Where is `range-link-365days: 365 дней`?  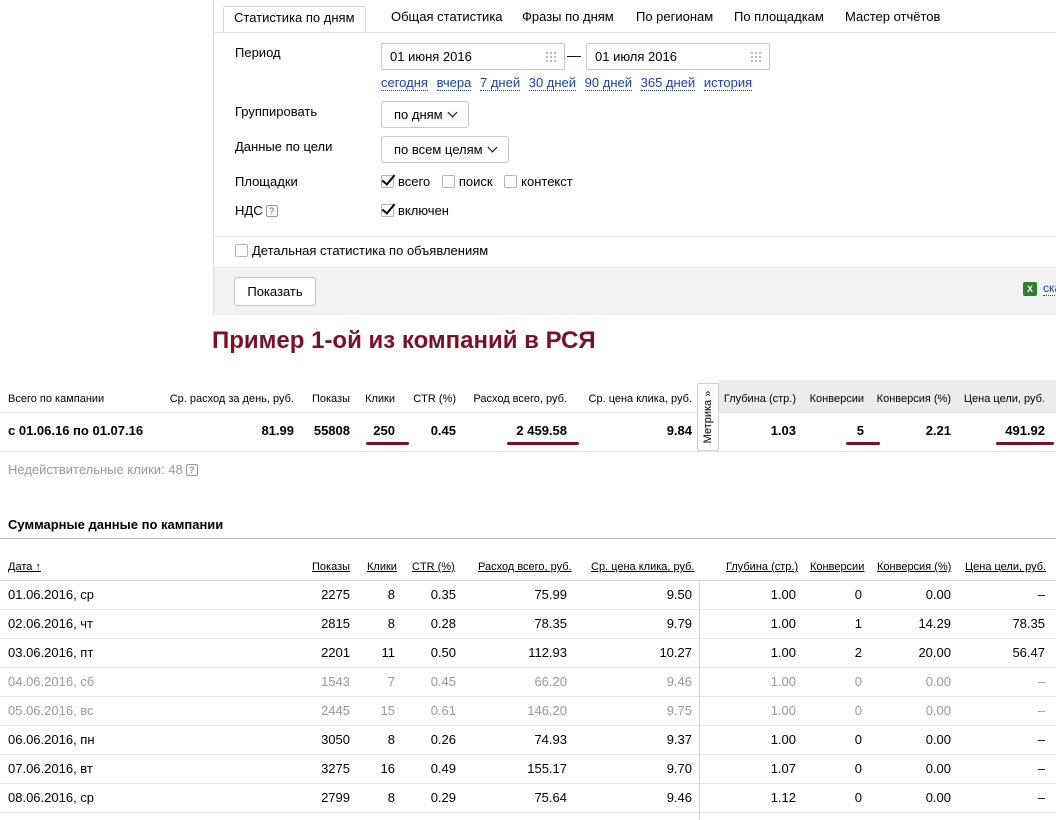 range-link-365days: 365 дней is located at coordinates (668, 83).